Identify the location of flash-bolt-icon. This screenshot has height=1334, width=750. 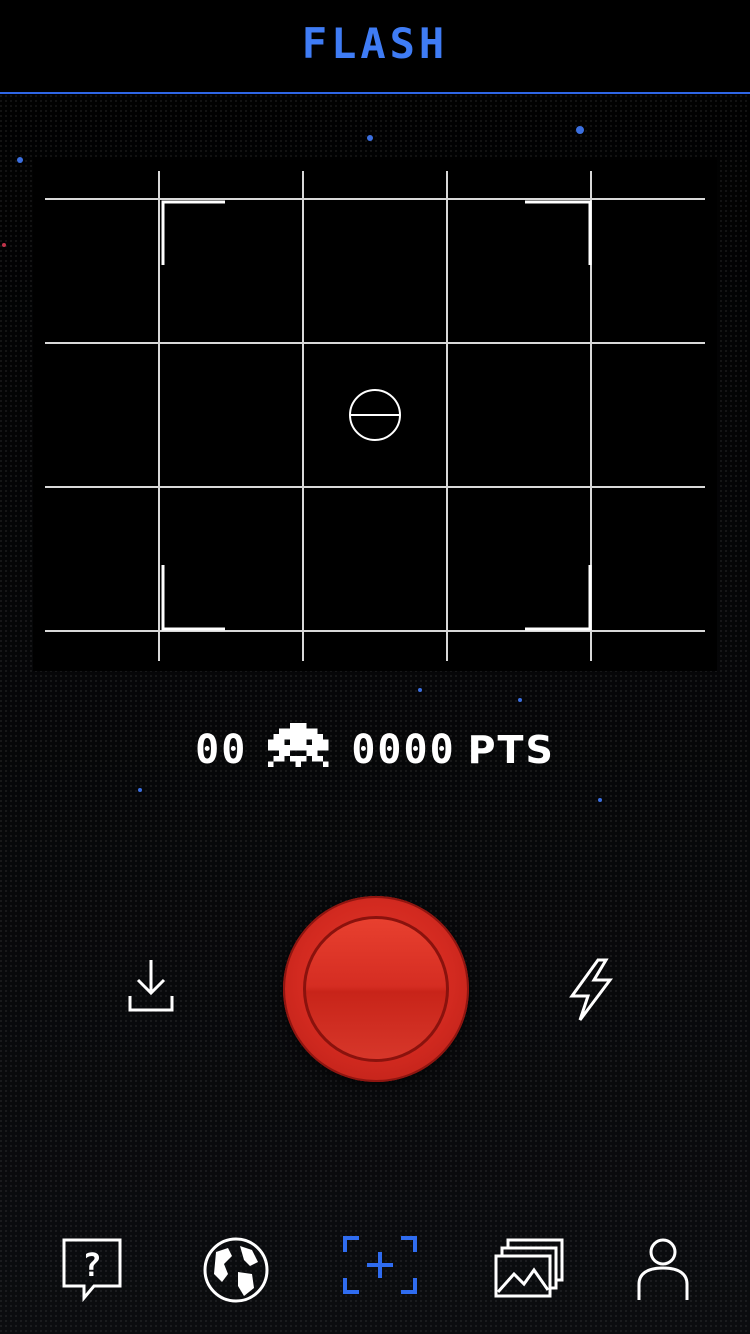
(591, 989).